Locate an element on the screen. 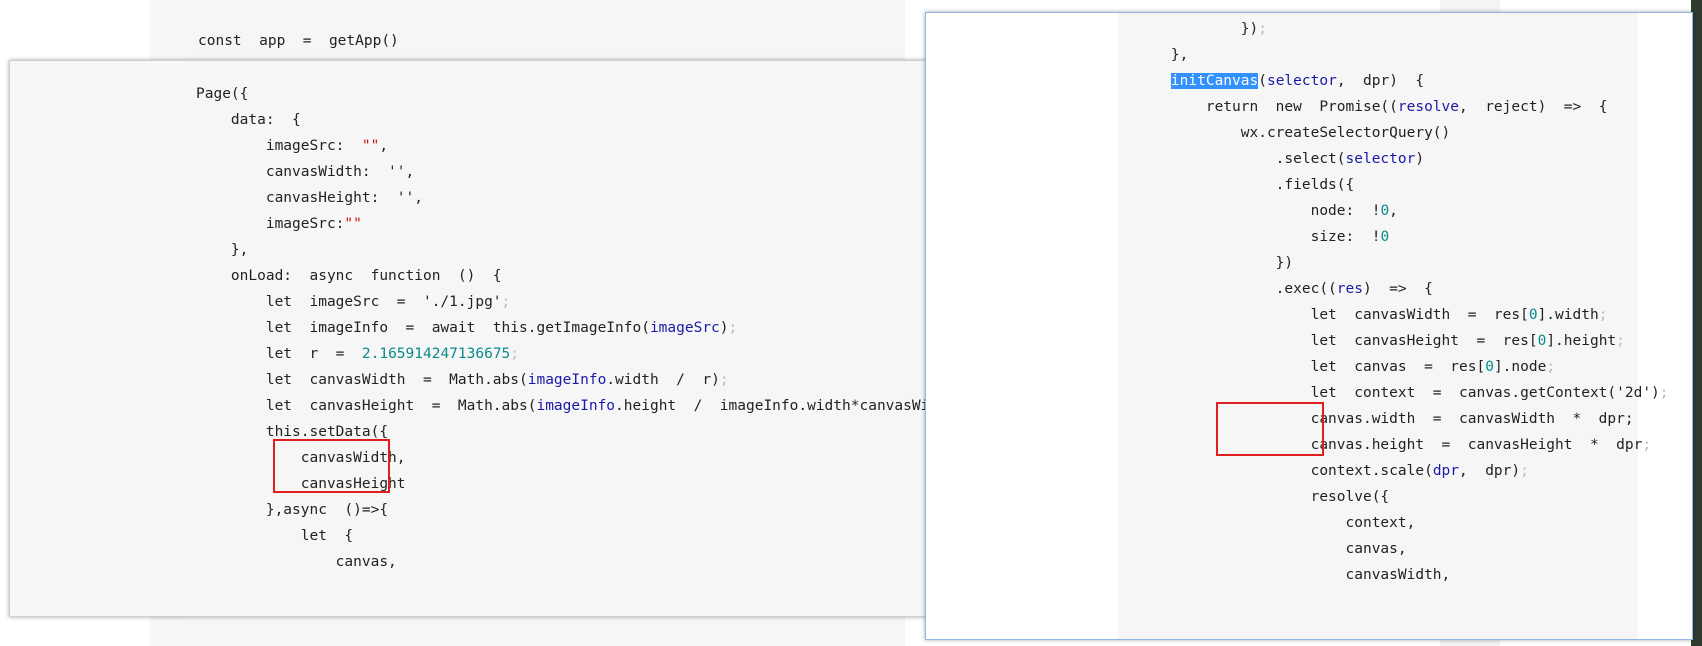  code-line: canvas.height = canvasHeight * dpr; is located at coordinates (1393, 445).